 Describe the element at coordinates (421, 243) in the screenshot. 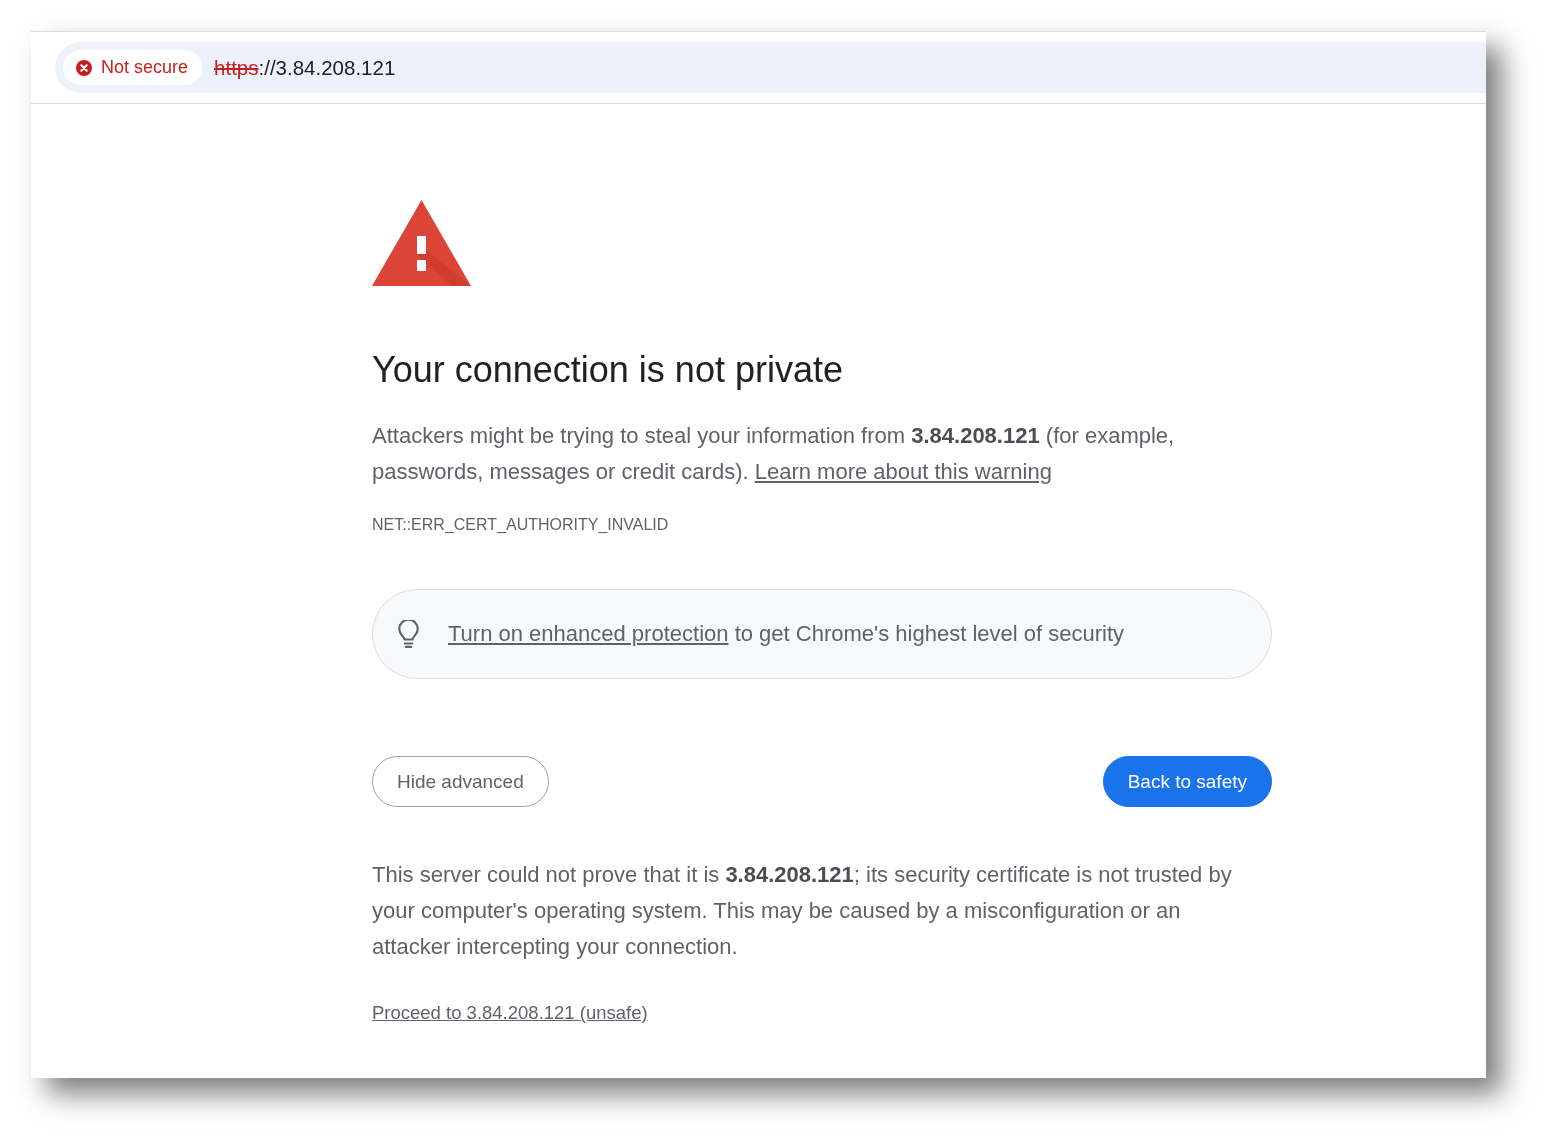

I see `warning-icon` at that location.